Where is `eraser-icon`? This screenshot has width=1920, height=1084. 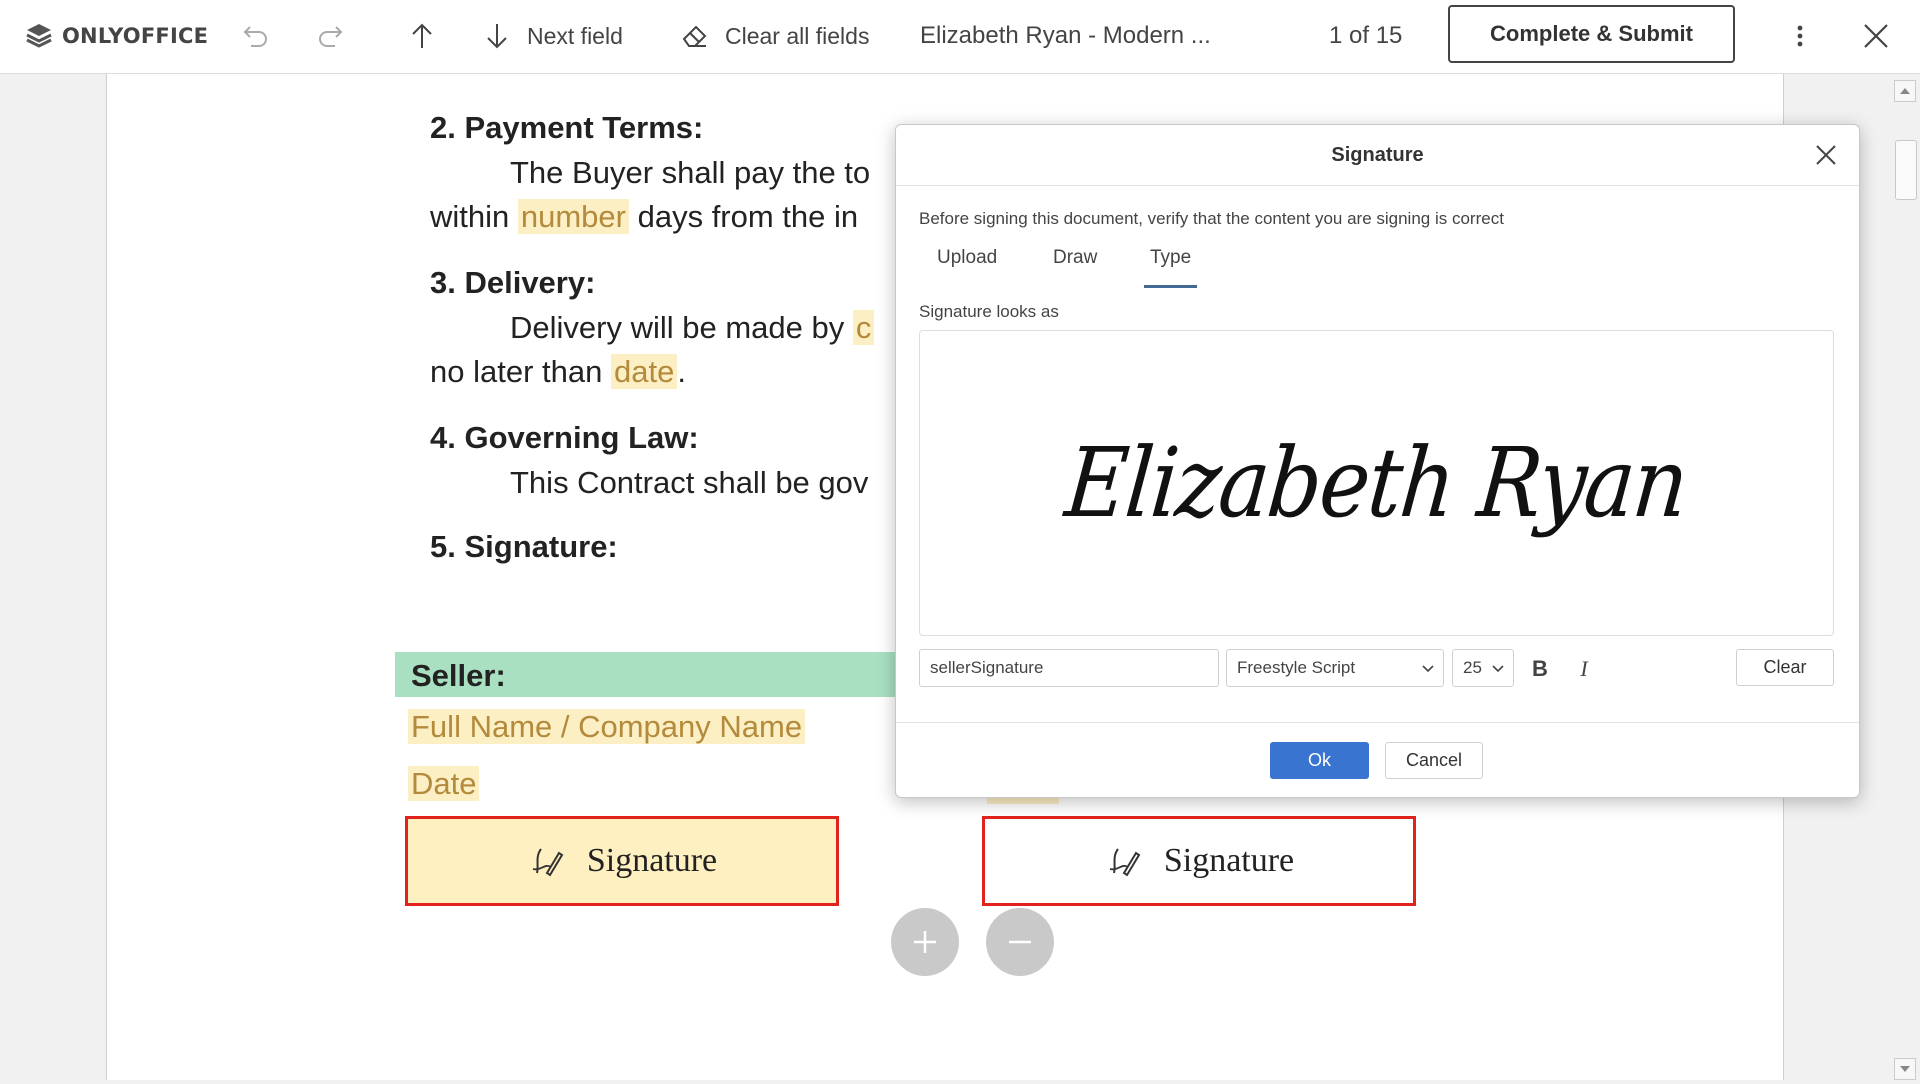 eraser-icon is located at coordinates (694, 36).